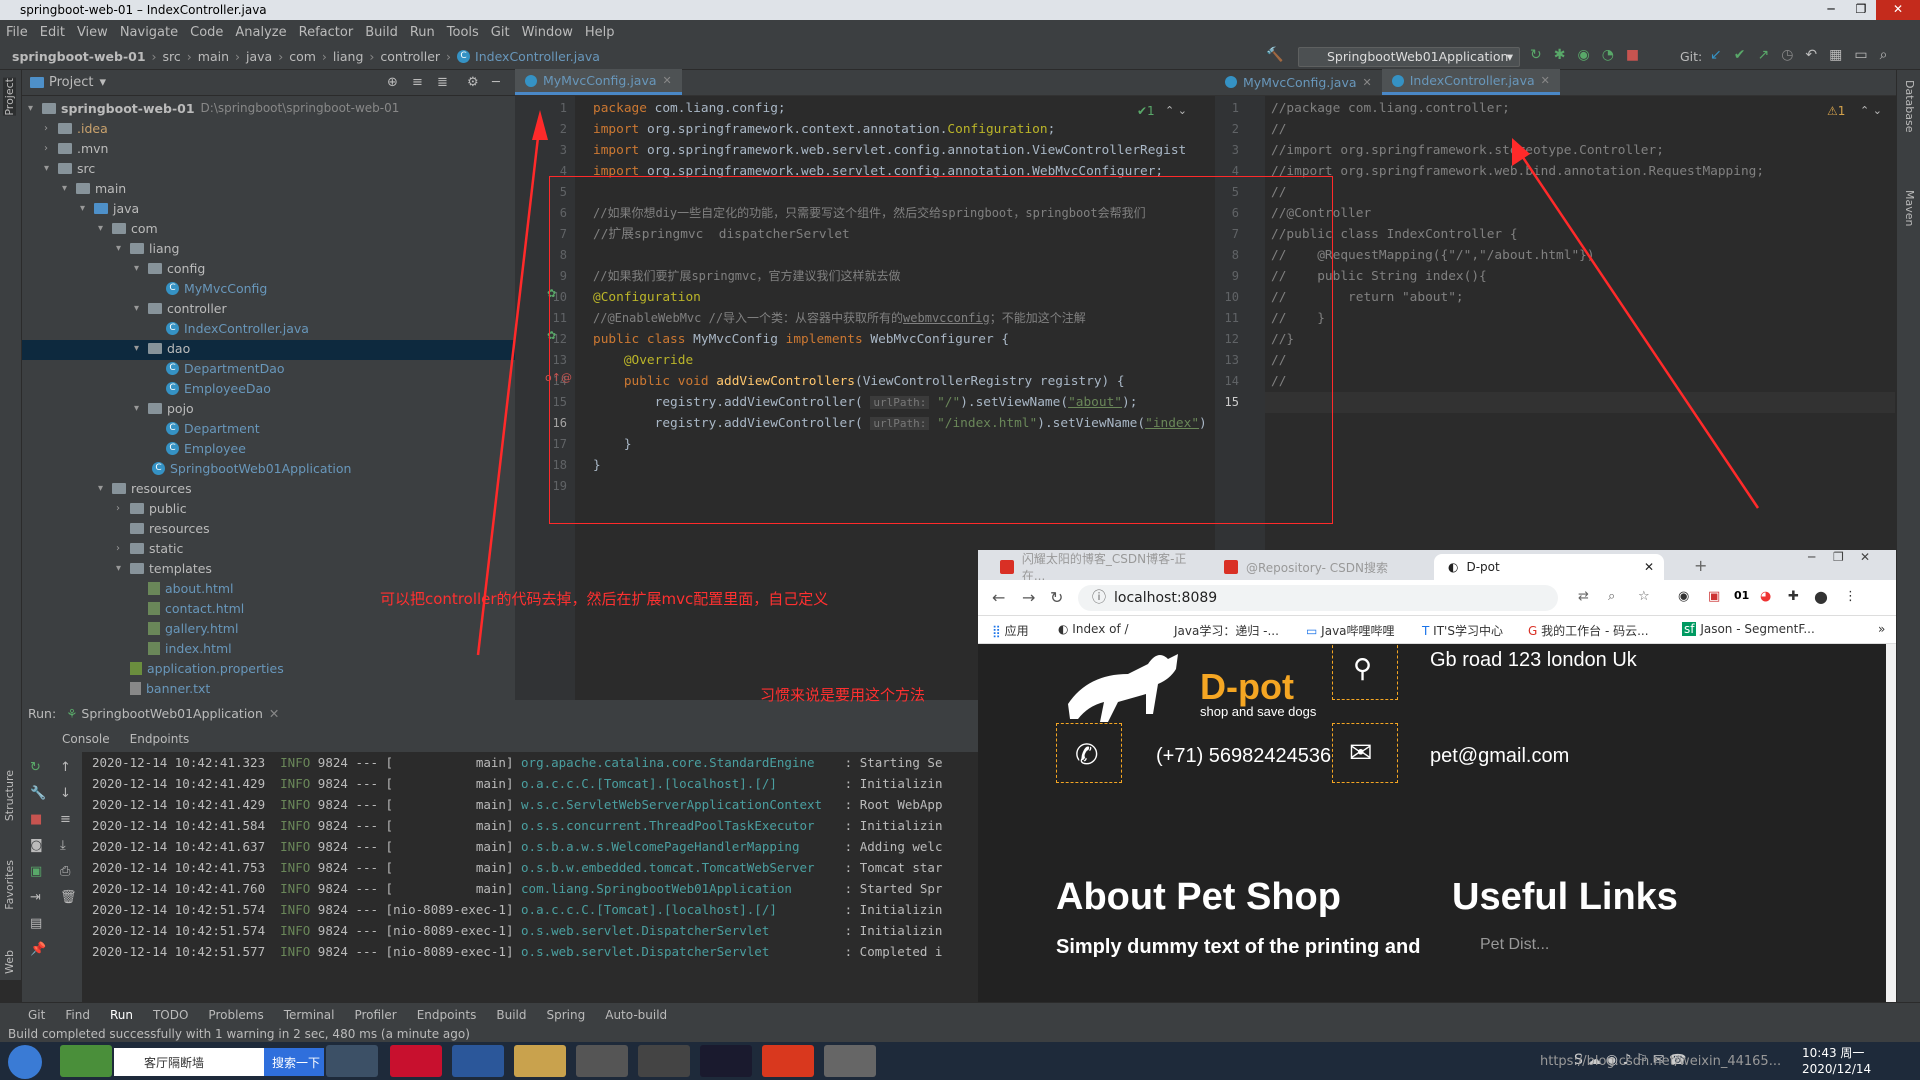 The width and height of the screenshot is (1920, 1080). I want to click on word-app-icon, so click(478, 1061).